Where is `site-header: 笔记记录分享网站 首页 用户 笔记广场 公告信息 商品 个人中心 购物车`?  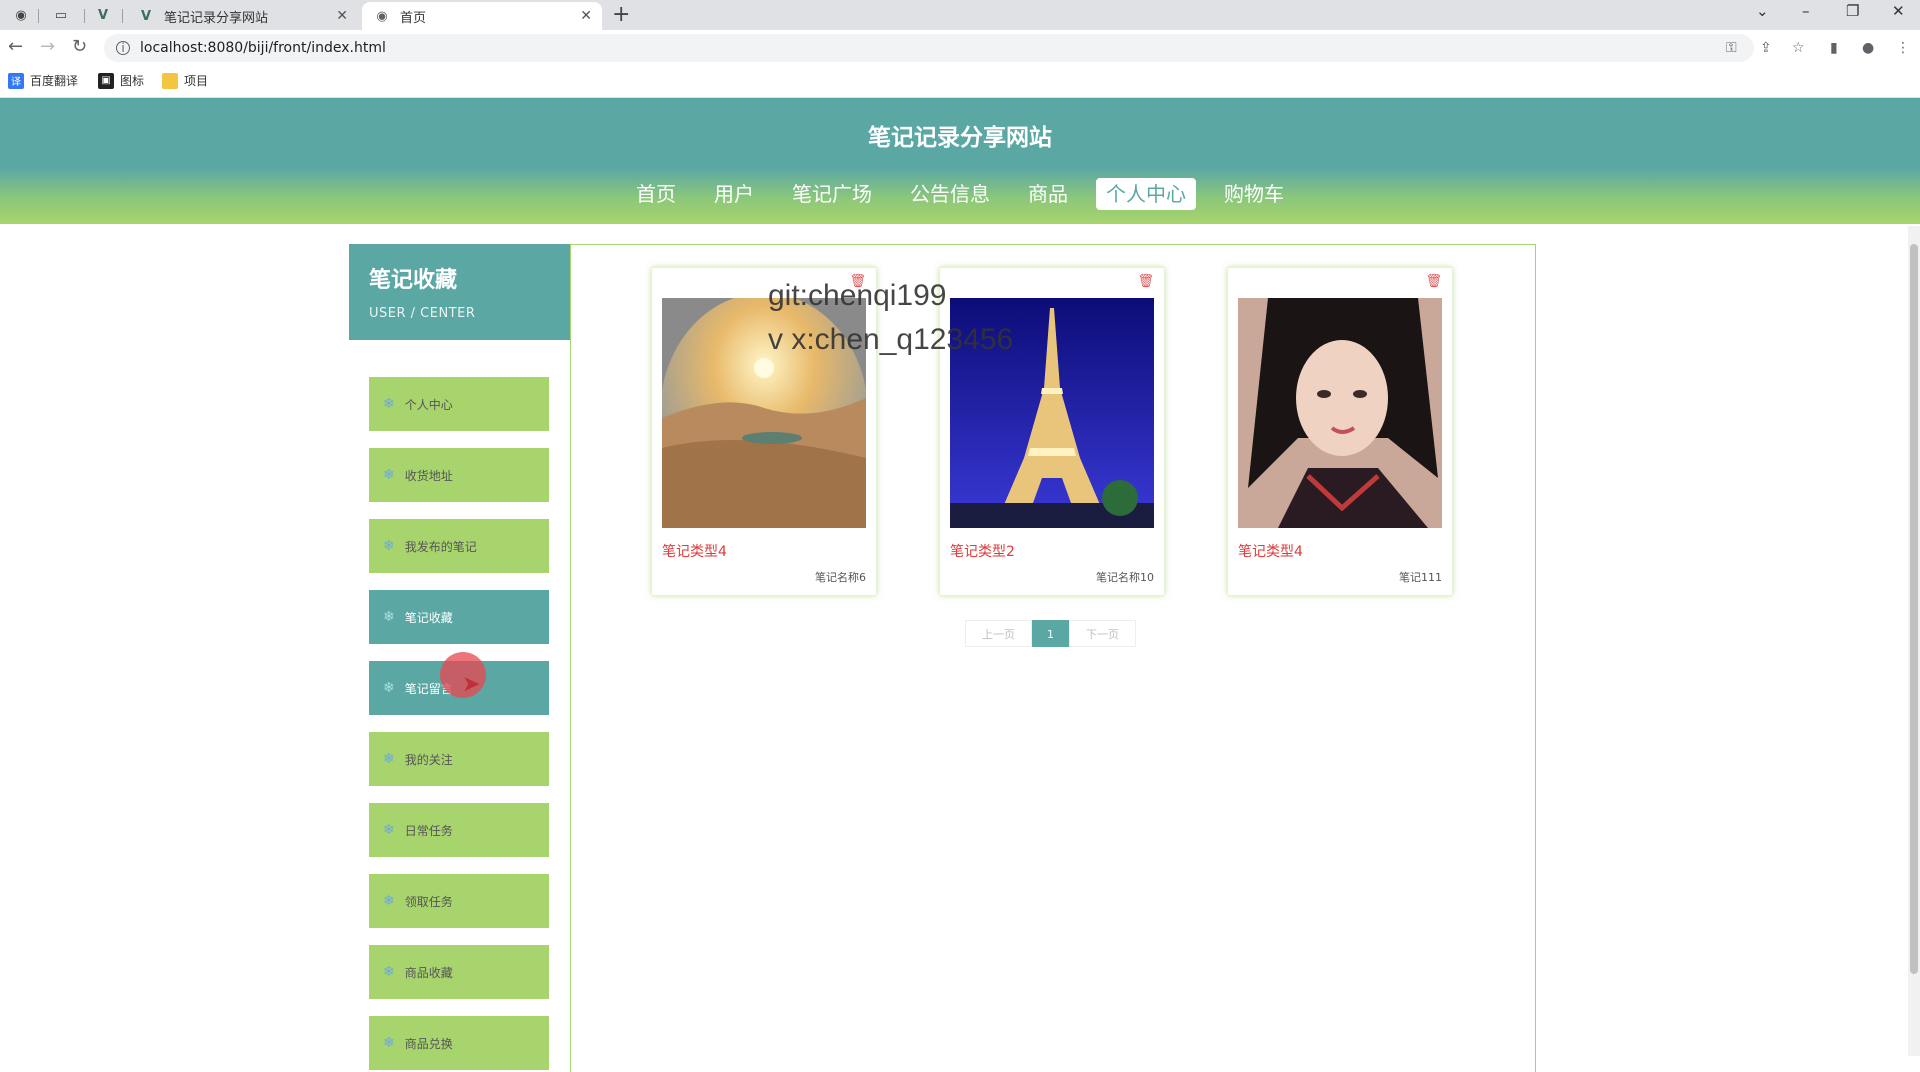
site-header: 笔记记录分享网站 首页 用户 笔记广场 公告信息 商品 个人中心 购物车 is located at coordinates (960, 161).